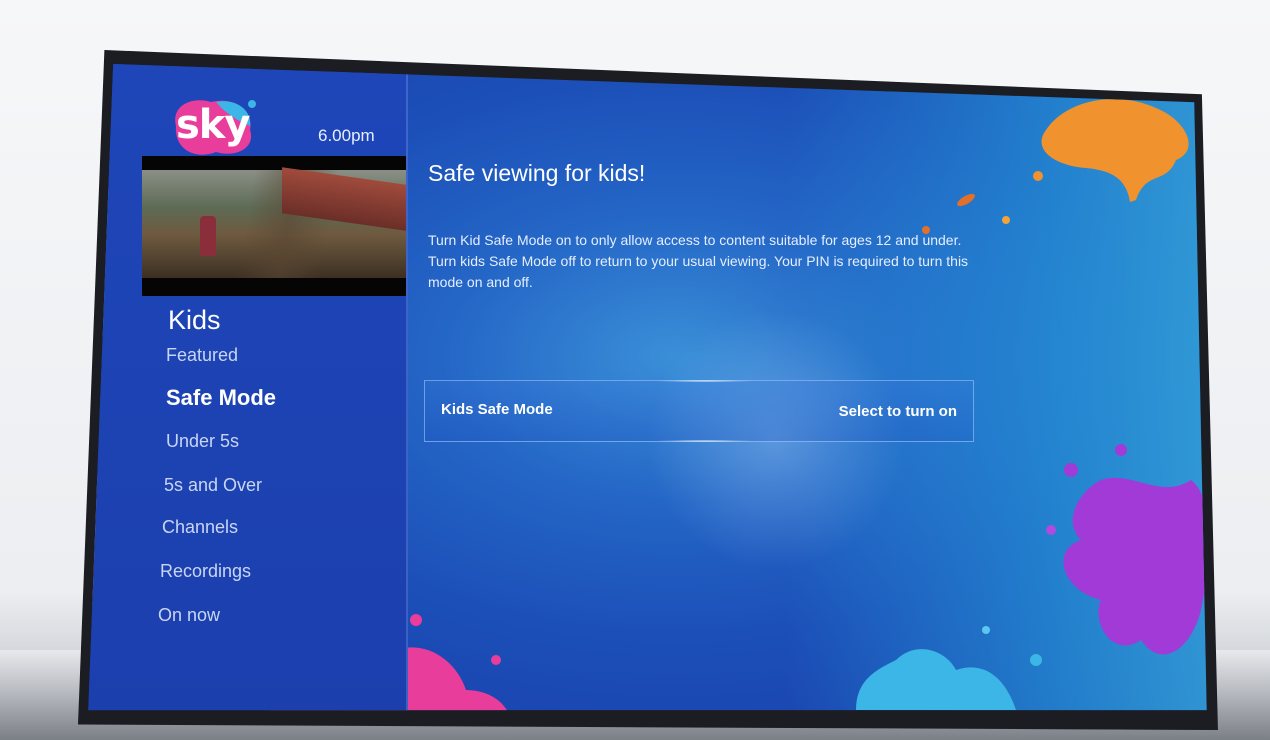  Describe the element at coordinates (189, 615) in the screenshot. I see `sidebar-item-on-now: On now` at that location.